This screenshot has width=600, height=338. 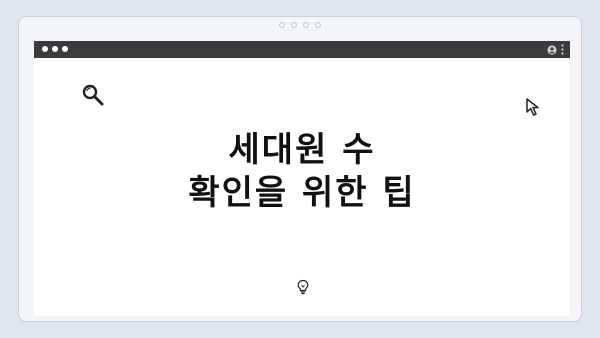 I want to click on maximize-window-button, so click(x=65, y=49).